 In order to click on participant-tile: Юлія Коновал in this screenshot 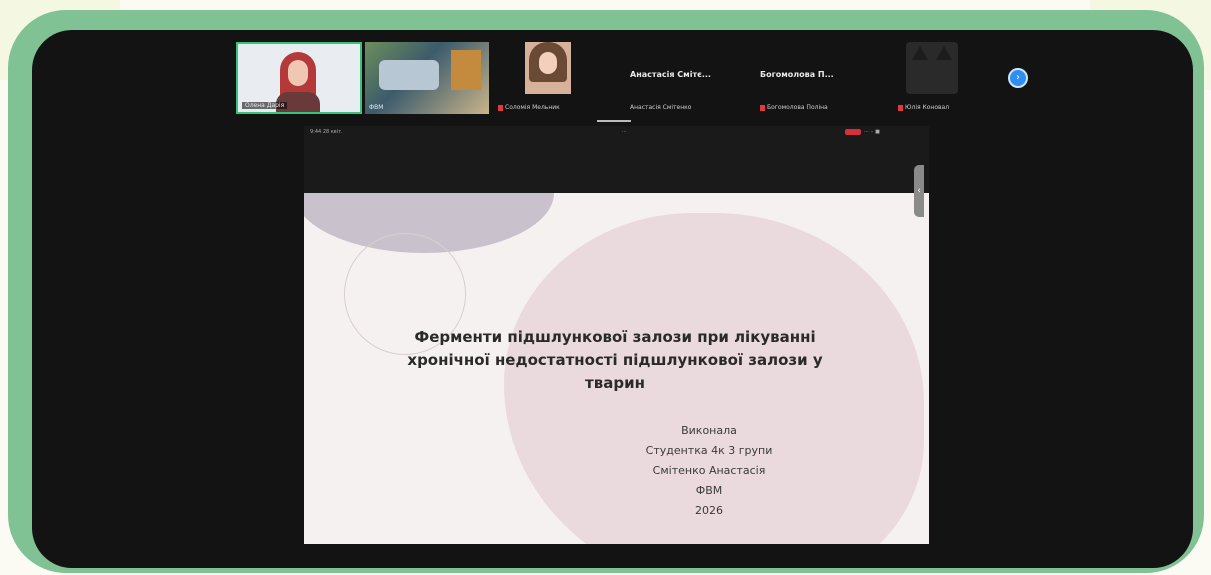, I will do `click(932, 78)`.